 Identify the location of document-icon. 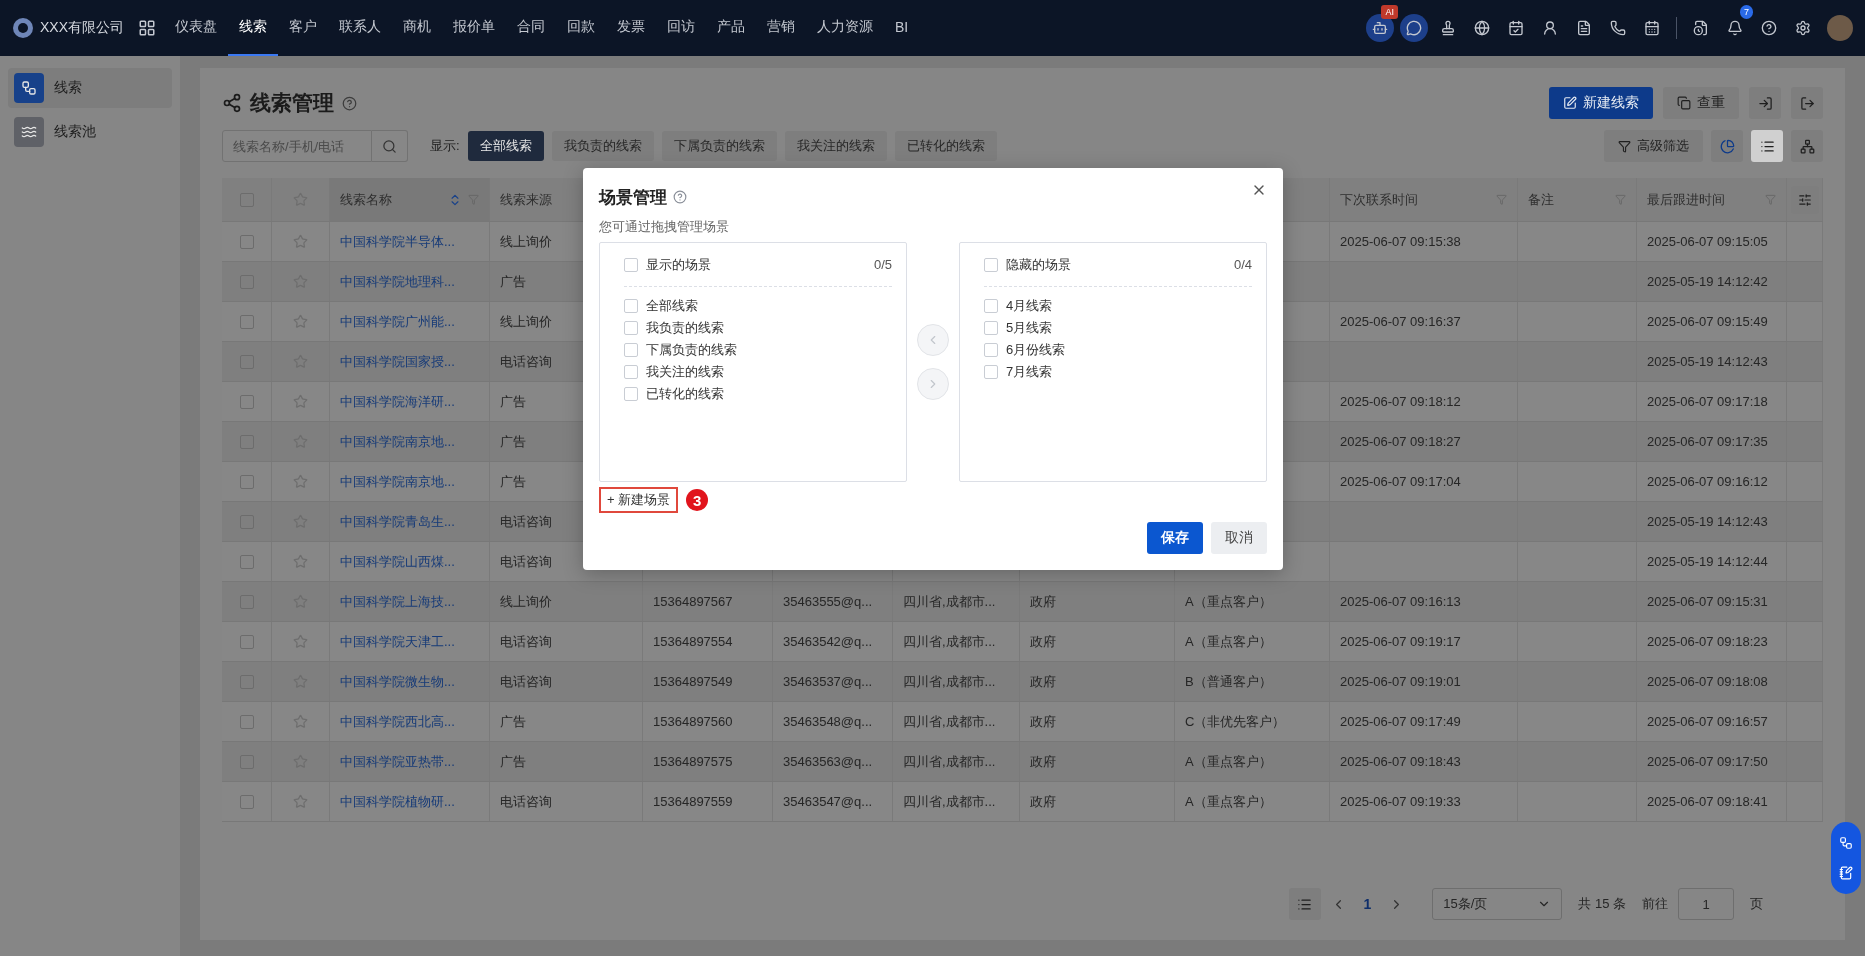
(1584, 28).